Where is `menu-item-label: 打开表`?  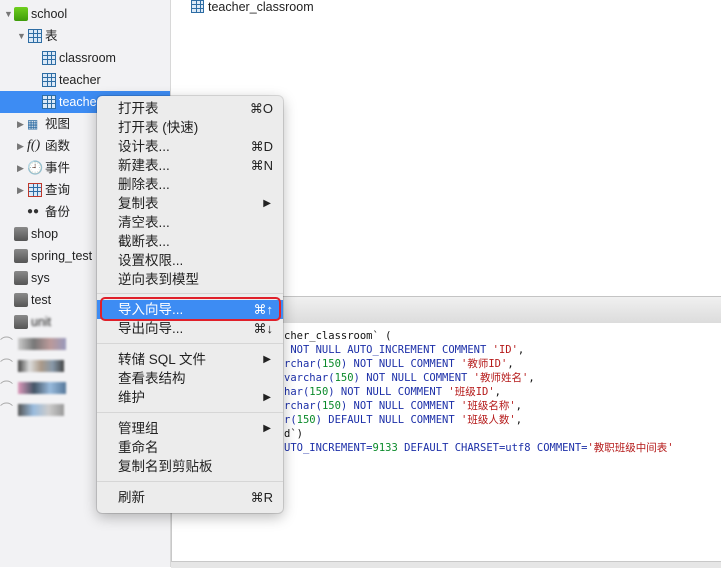
menu-item-label: 打开表 is located at coordinates (138, 108).